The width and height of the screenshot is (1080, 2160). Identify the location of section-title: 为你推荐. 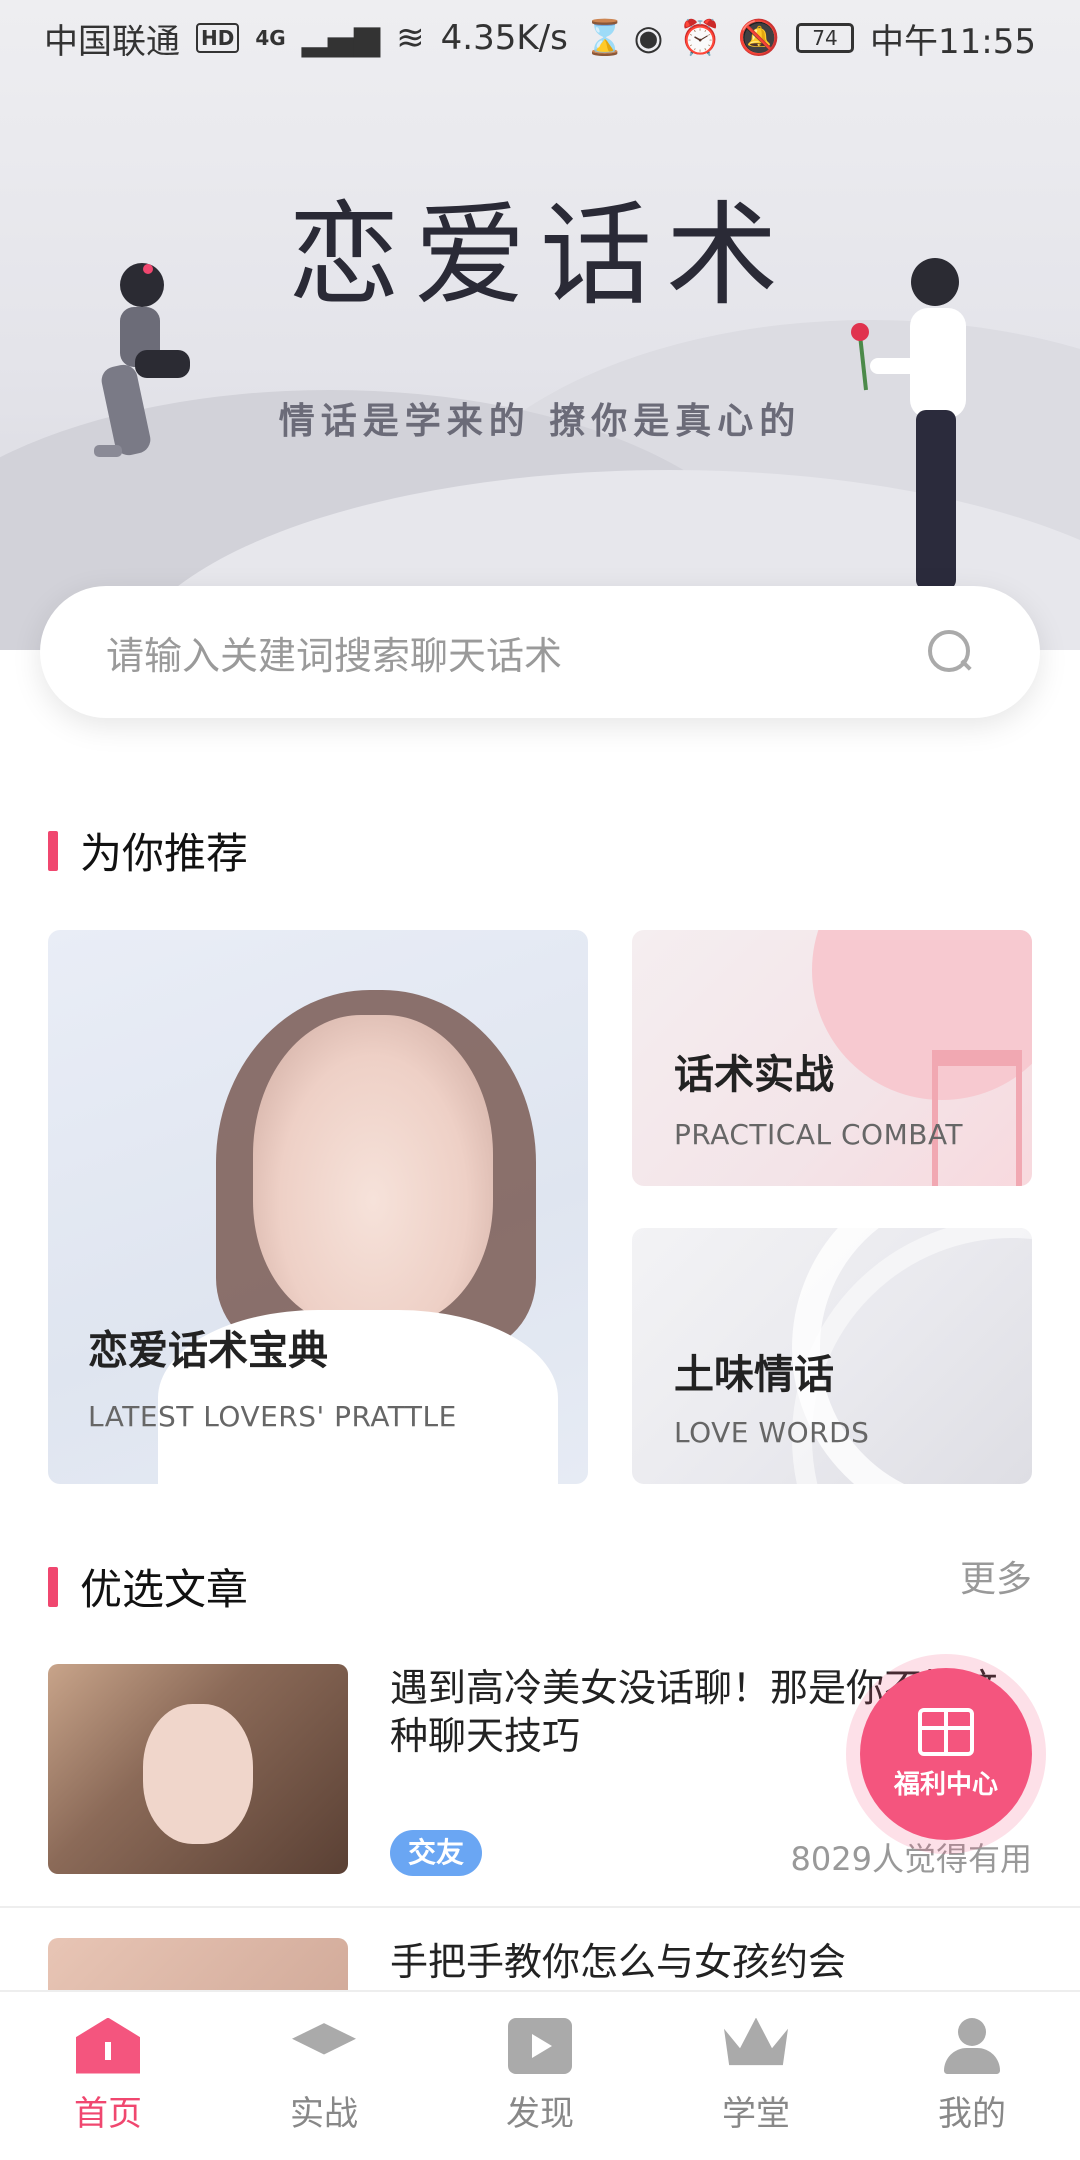
(164, 853).